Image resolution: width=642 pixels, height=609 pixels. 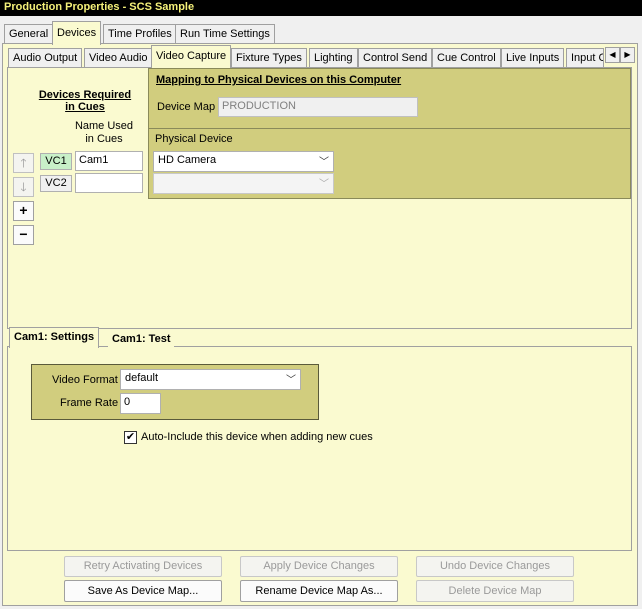 I want to click on tab-devices: Devices, so click(x=77, y=33).